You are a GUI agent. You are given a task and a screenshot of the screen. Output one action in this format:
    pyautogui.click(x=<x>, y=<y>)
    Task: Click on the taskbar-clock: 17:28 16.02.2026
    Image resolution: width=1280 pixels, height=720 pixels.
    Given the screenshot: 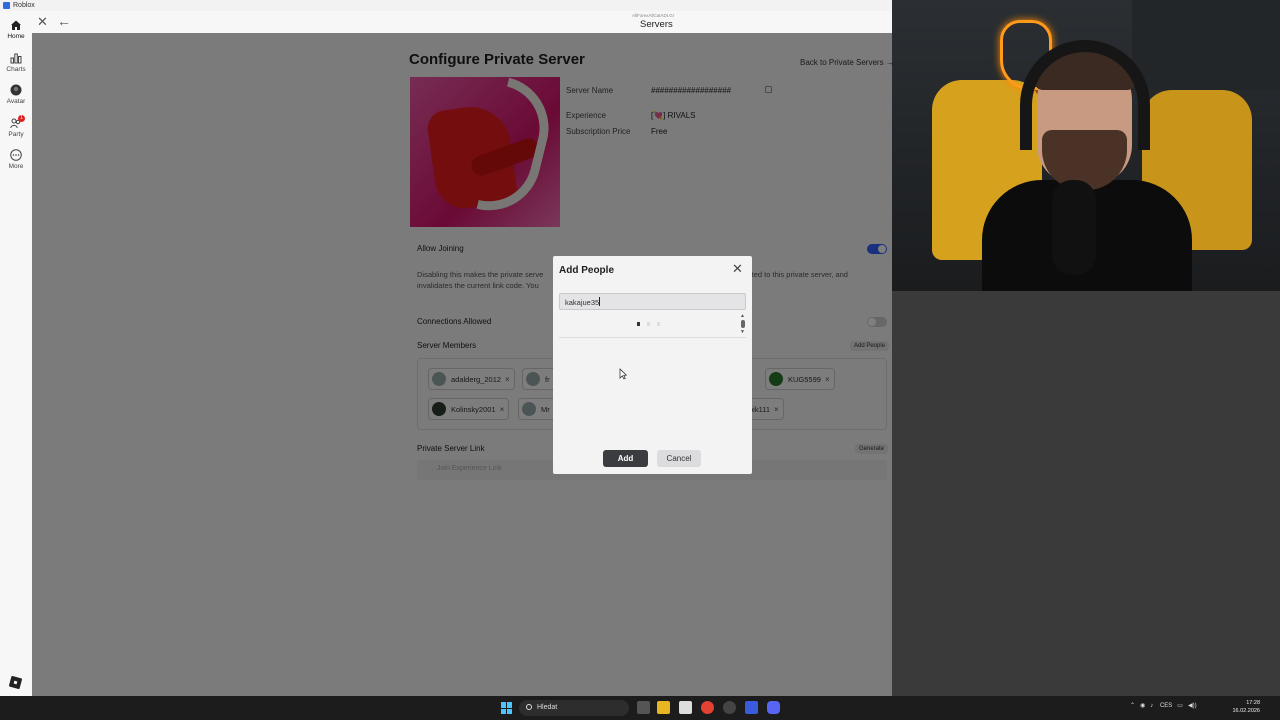 What is the action you would take?
    pyautogui.click(x=1244, y=707)
    